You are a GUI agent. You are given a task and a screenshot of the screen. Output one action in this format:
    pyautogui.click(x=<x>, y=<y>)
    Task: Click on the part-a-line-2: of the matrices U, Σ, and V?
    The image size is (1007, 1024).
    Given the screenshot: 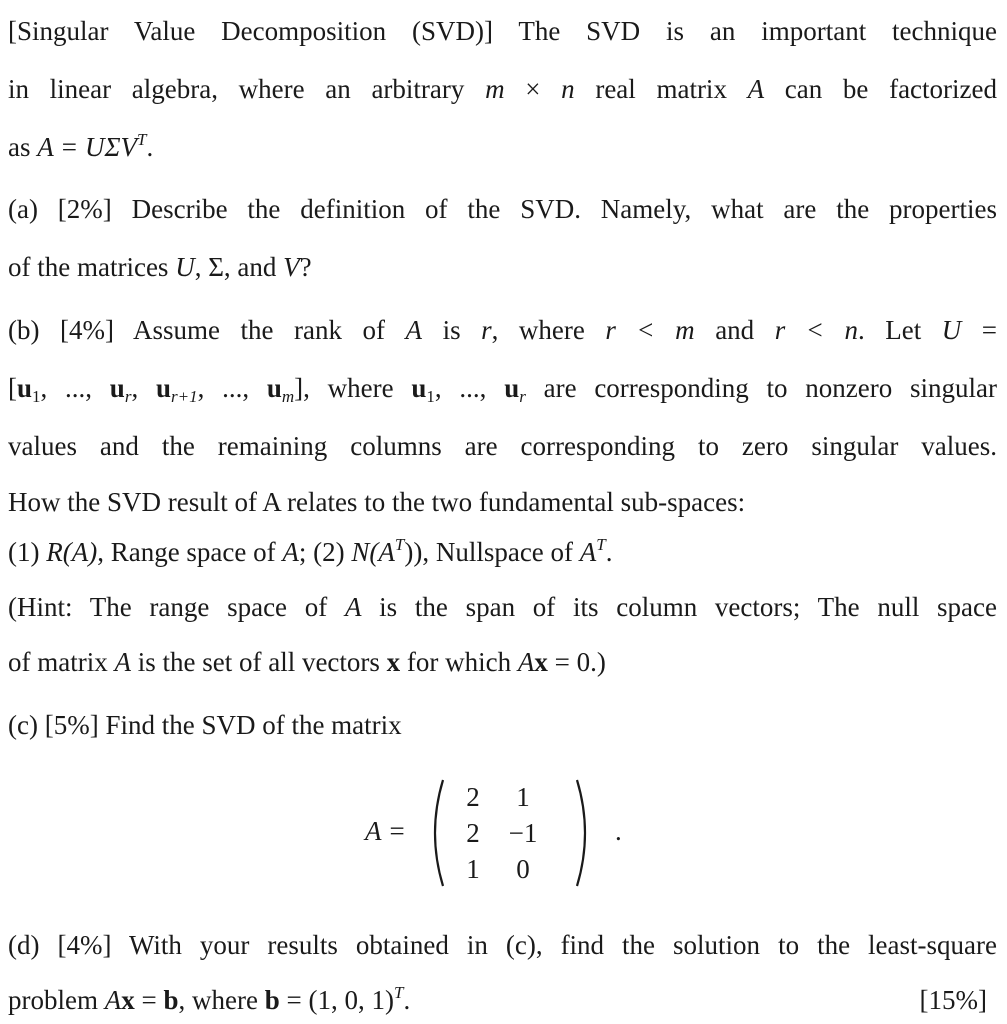 What is the action you would take?
    pyautogui.click(x=160, y=267)
    